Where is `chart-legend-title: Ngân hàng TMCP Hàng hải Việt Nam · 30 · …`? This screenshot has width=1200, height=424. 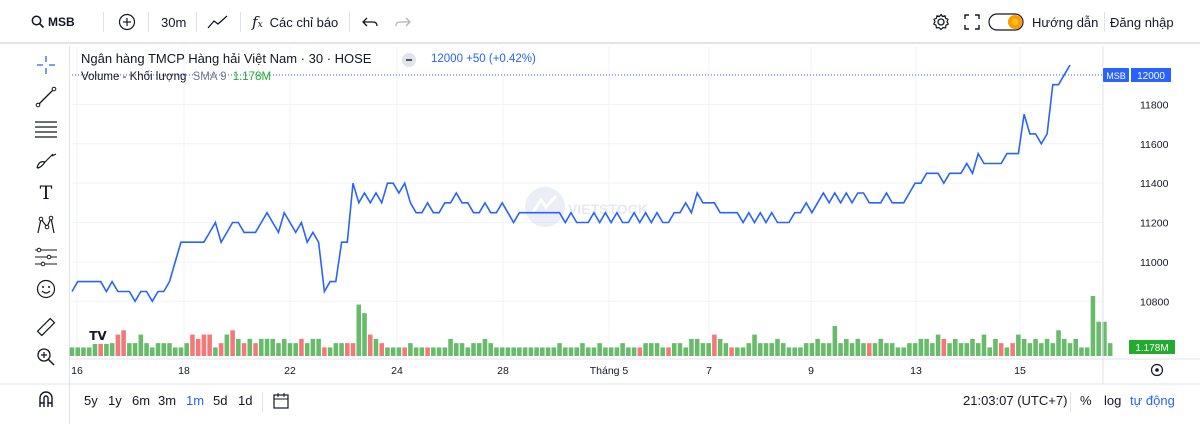 chart-legend-title: Ngân hàng TMCP Hàng hải Việt Nam · 30 · … is located at coordinates (226, 58).